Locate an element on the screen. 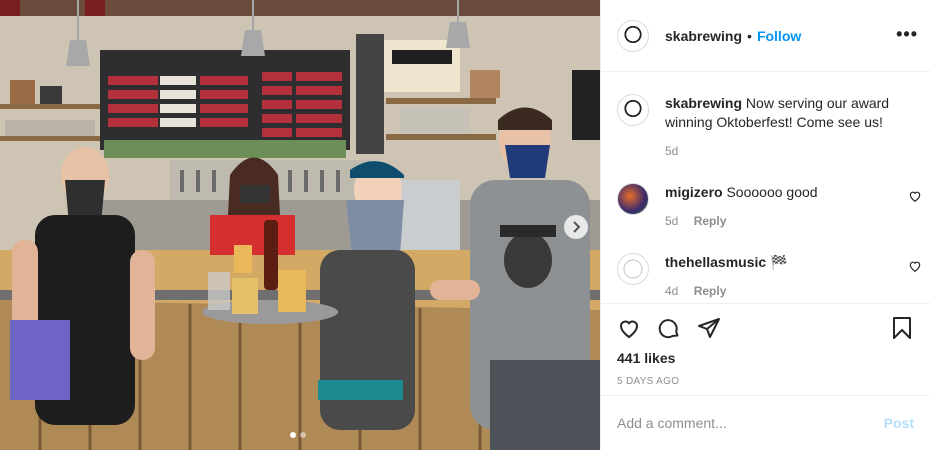  next-photo-button is located at coordinates (576, 227).